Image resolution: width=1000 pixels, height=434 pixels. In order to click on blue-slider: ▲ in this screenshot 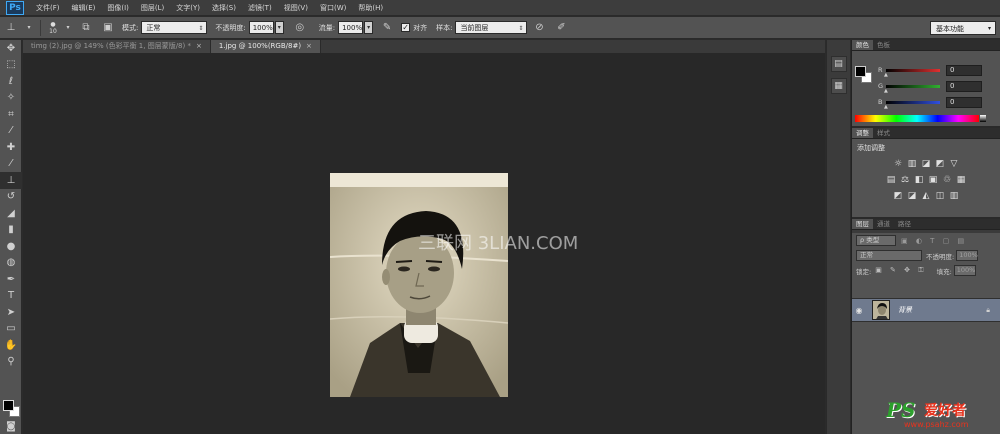, I will do `click(912, 105)`.